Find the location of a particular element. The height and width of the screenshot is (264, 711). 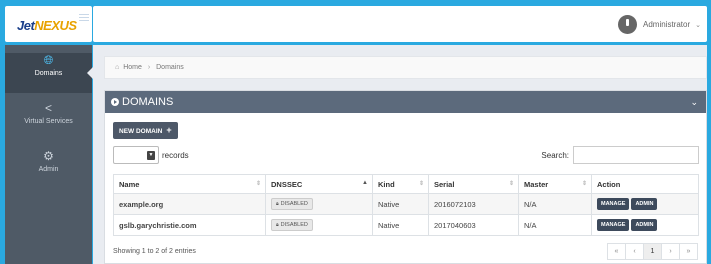

user-menu: Administrator ⌄ is located at coordinates (659, 24).